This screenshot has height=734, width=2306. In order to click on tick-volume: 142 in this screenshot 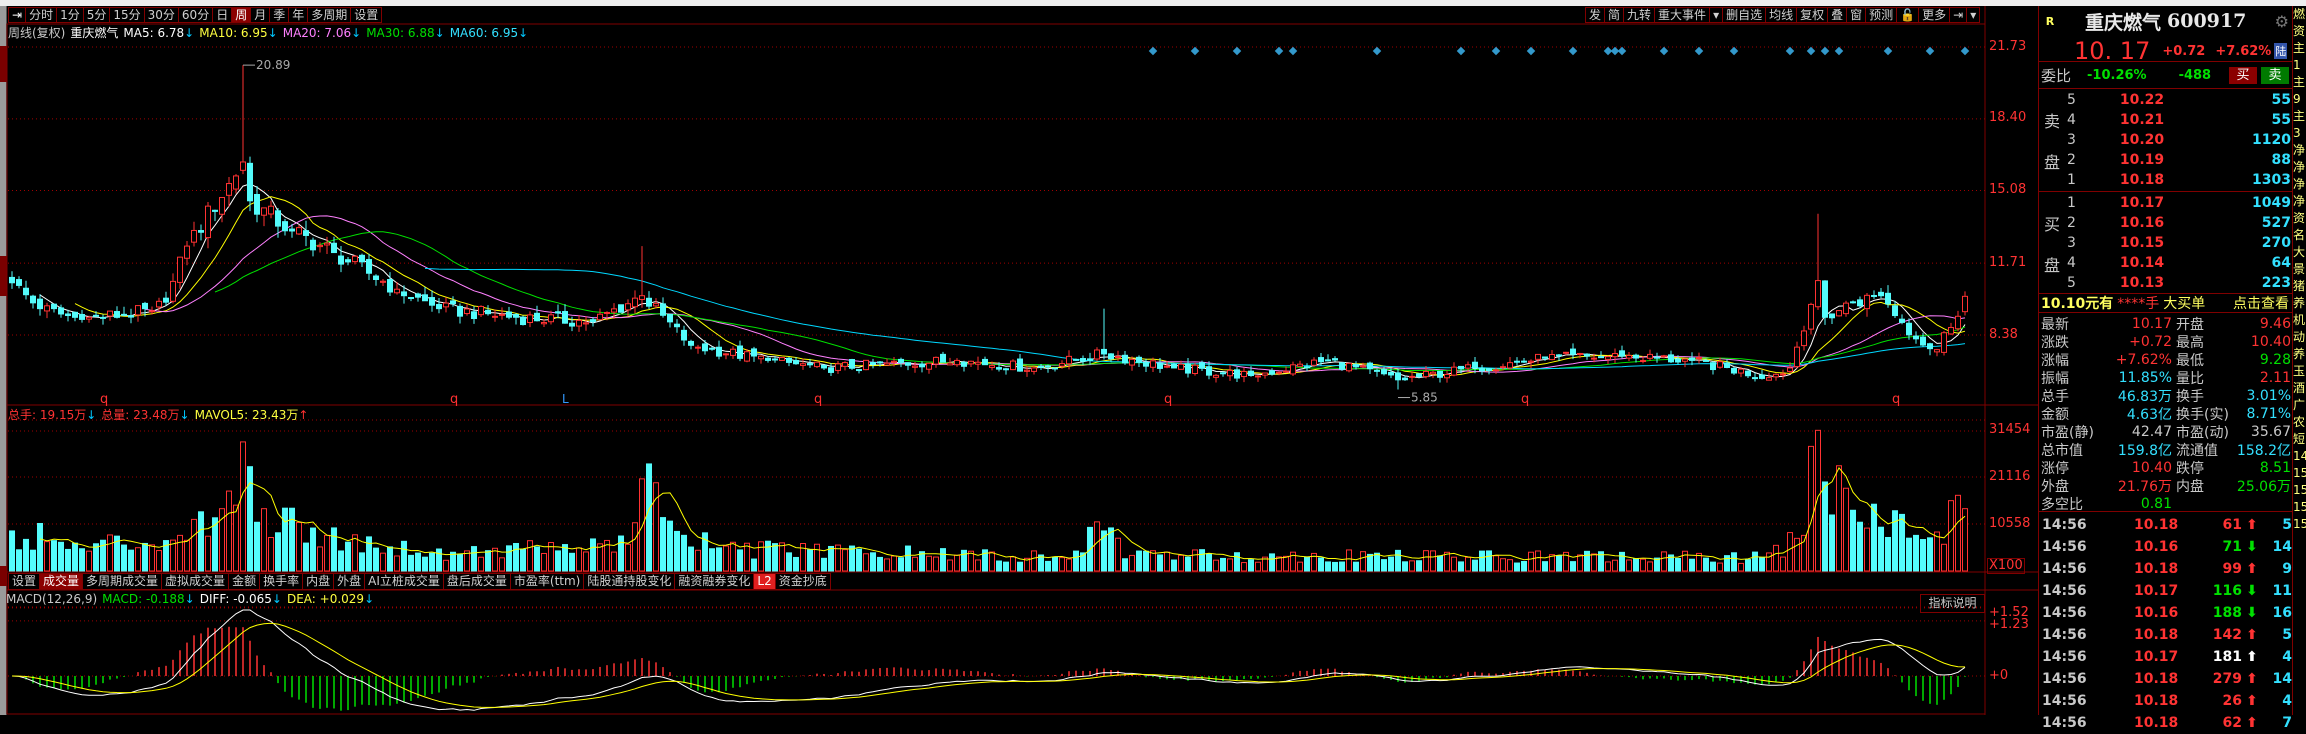, I will do `click(2227, 635)`.